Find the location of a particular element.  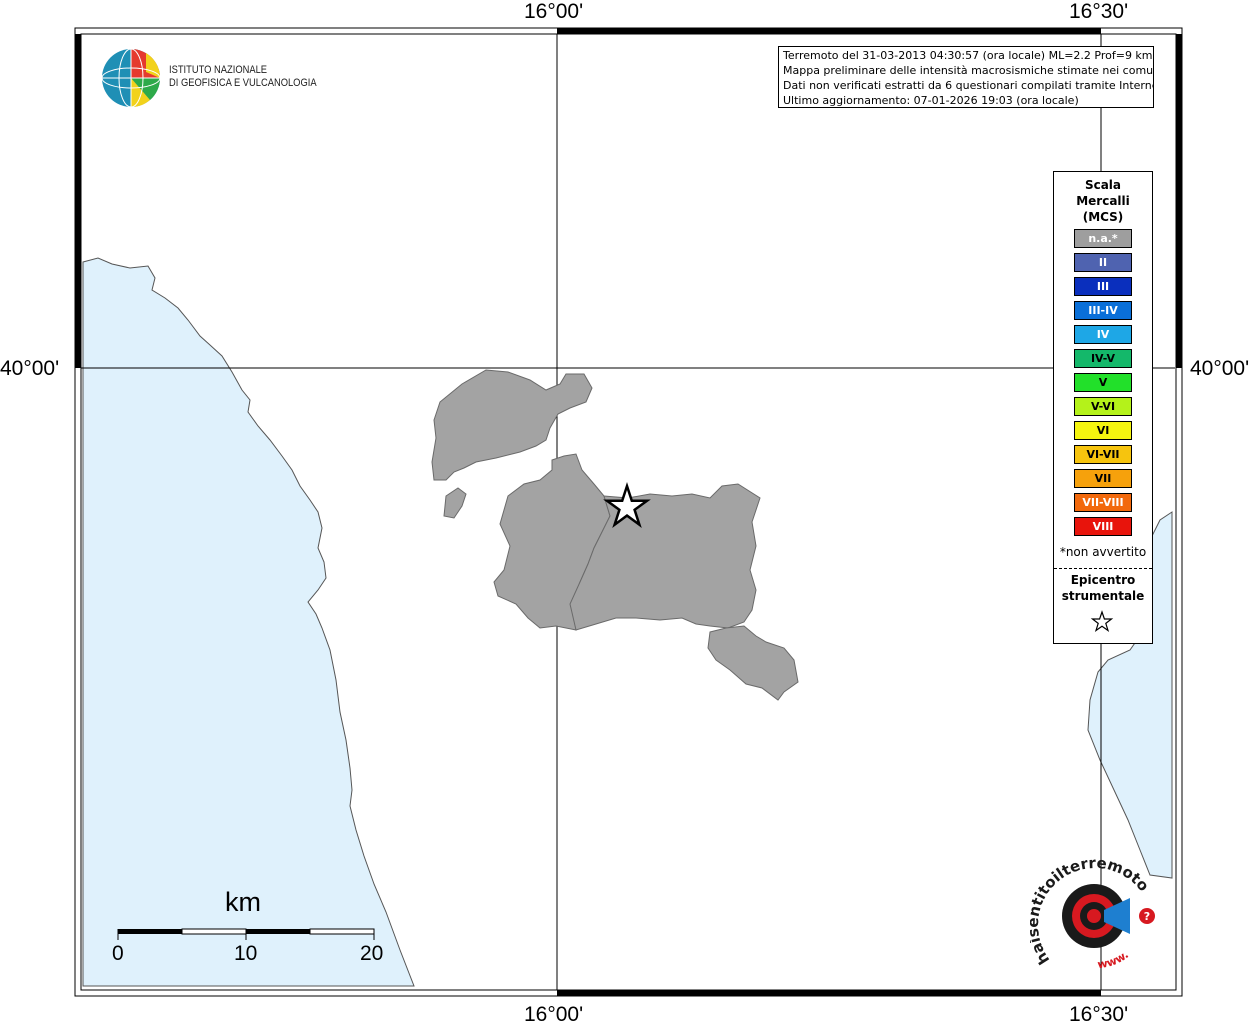

legend-title: Scala Mercalli (MCS) is located at coordinates (1103, 201).